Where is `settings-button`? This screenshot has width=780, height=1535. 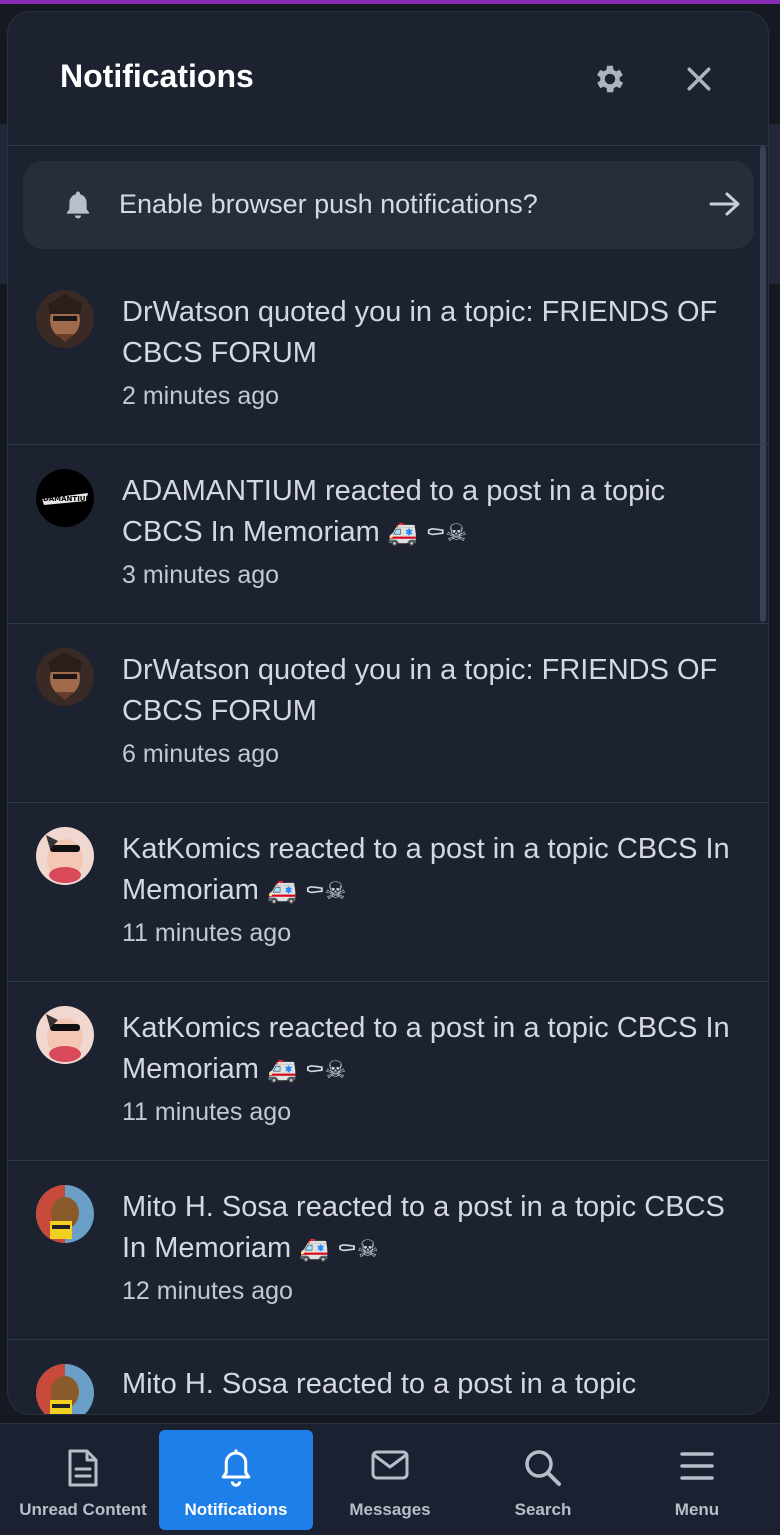 settings-button is located at coordinates (610, 79).